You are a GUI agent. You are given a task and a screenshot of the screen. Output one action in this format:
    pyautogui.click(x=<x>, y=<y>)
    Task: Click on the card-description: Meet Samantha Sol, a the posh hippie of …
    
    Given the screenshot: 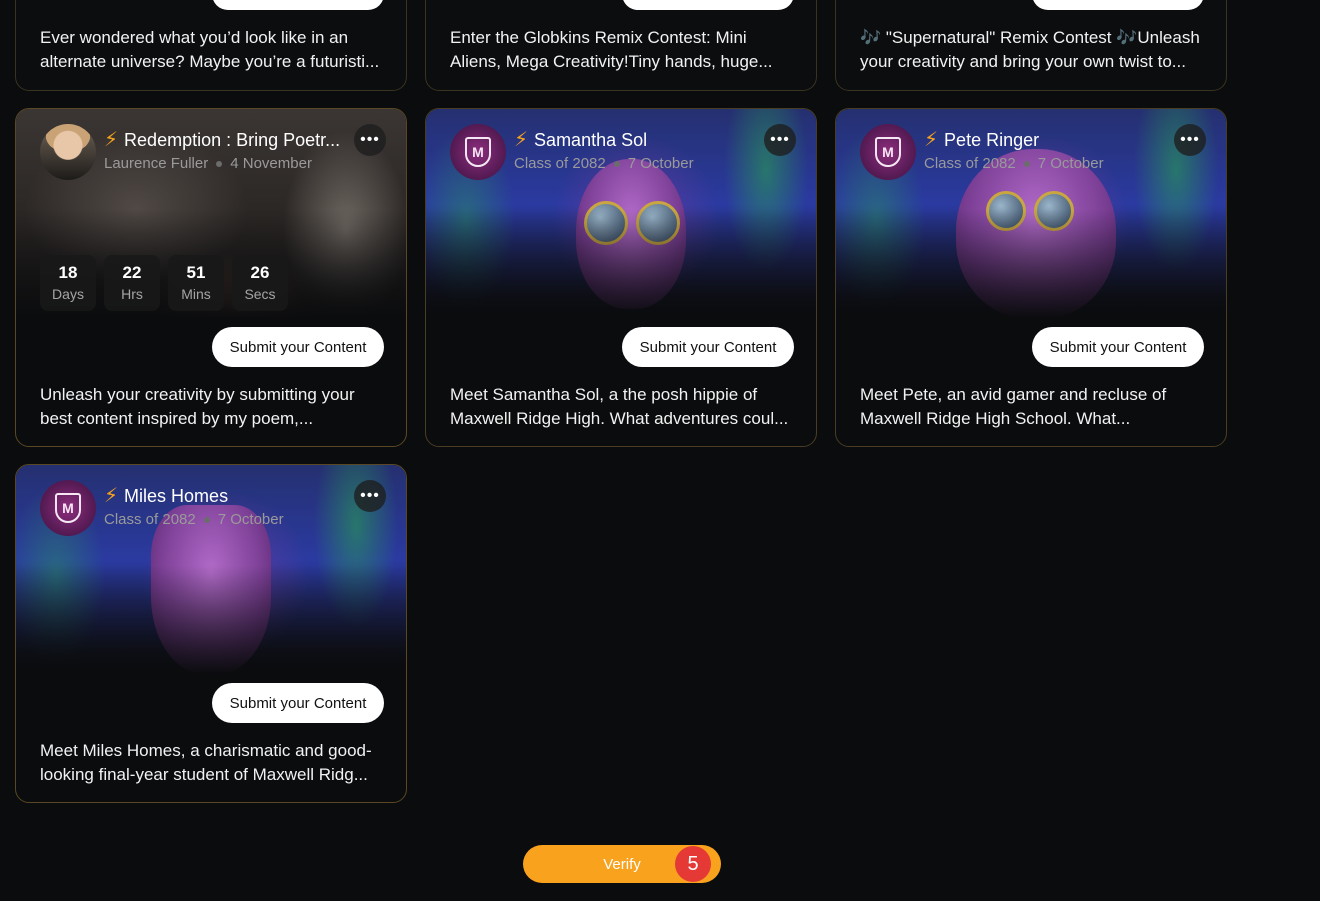 What is the action you would take?
    pyautogui.click(x=619, y=406)
    